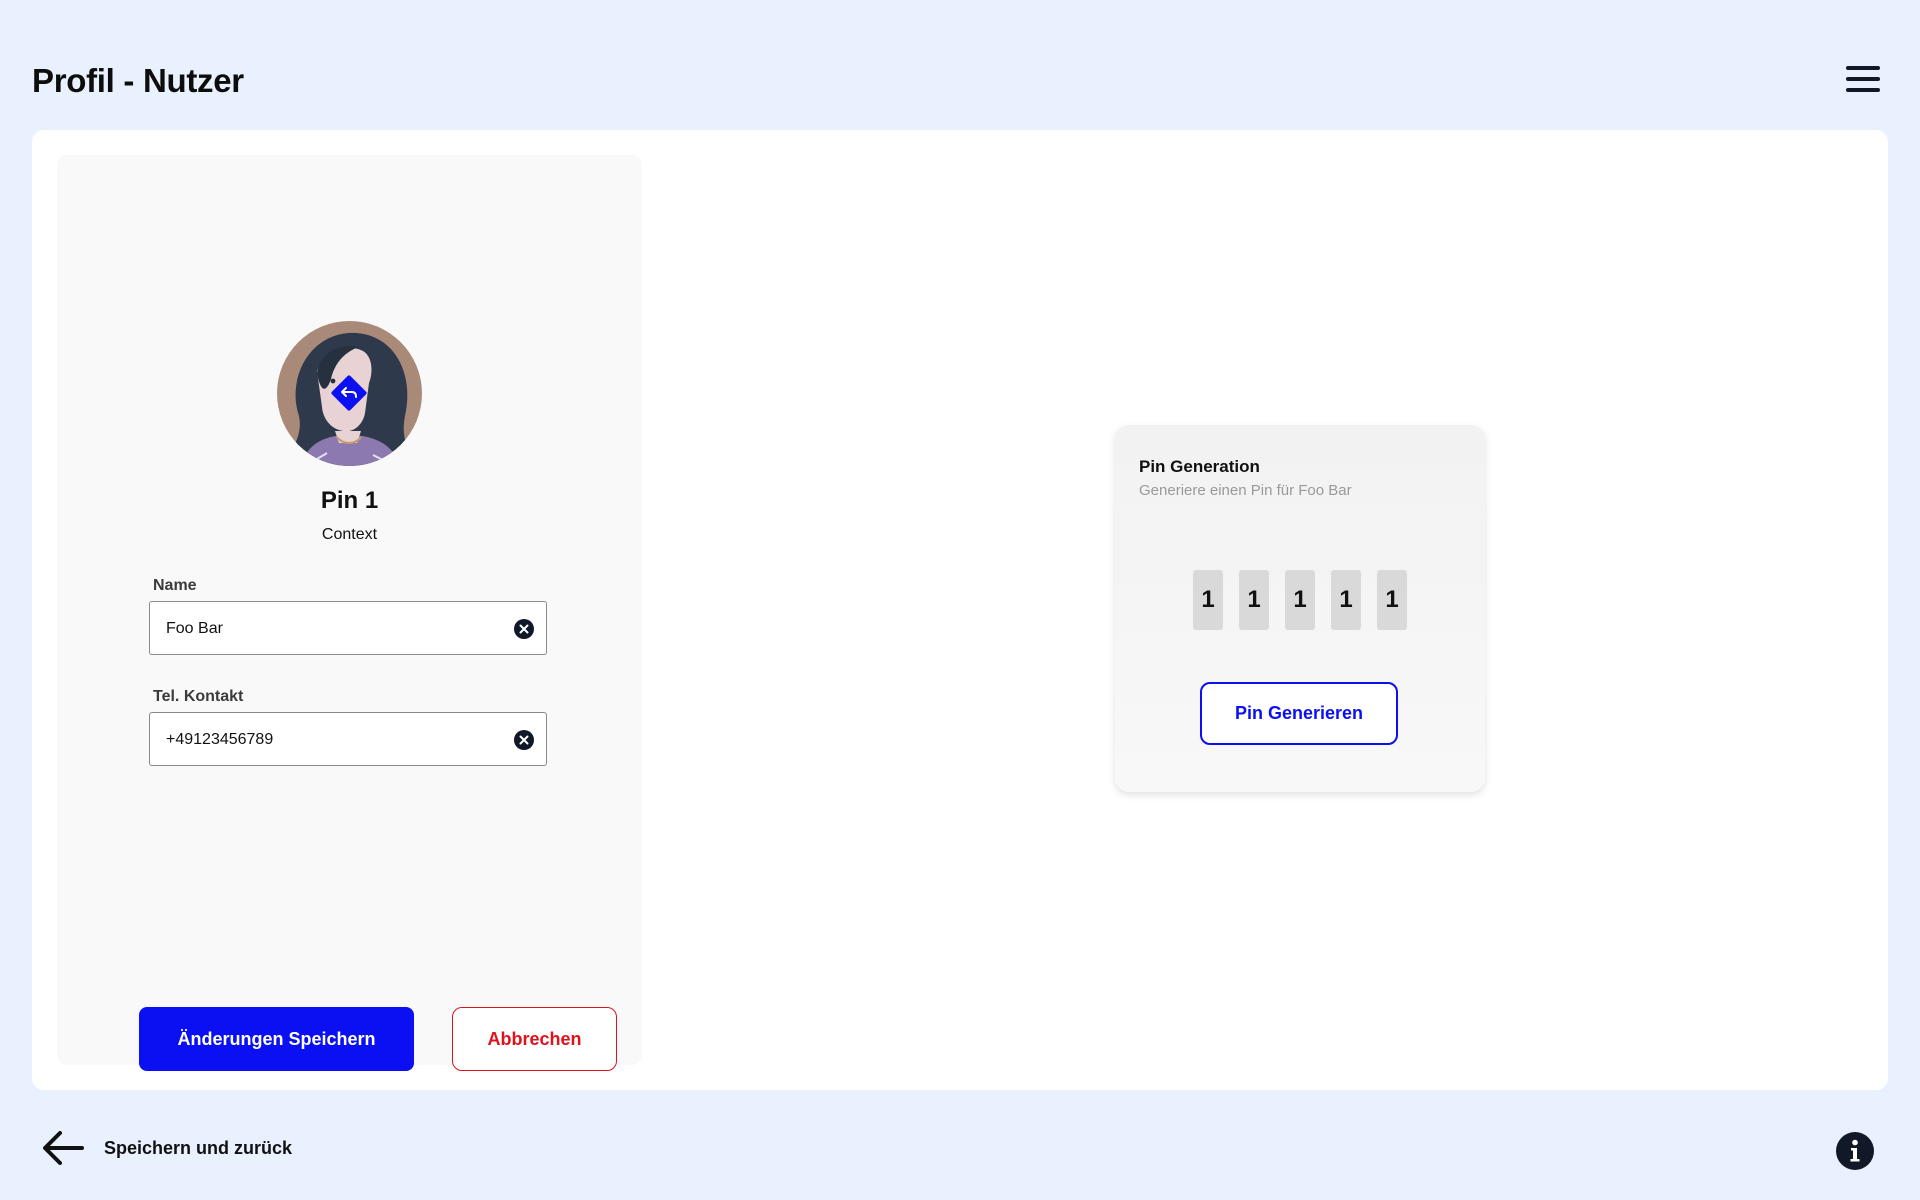  I want to click on pin-digits: 1 1 1 1 1, so click(1300, 600).